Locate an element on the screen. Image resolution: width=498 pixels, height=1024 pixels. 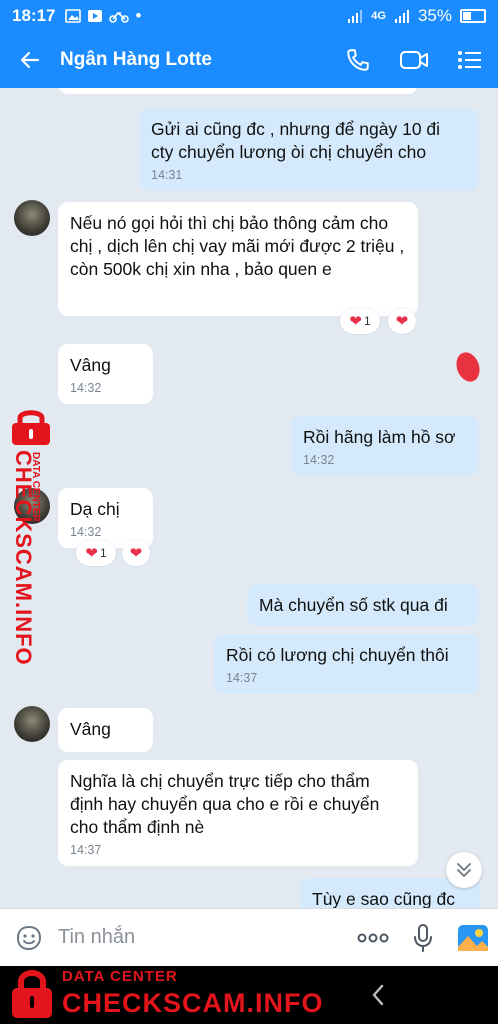
message-bubble: Rồi có lương chị chuyển thôi 14:37 is located at coordinates (346, 664).